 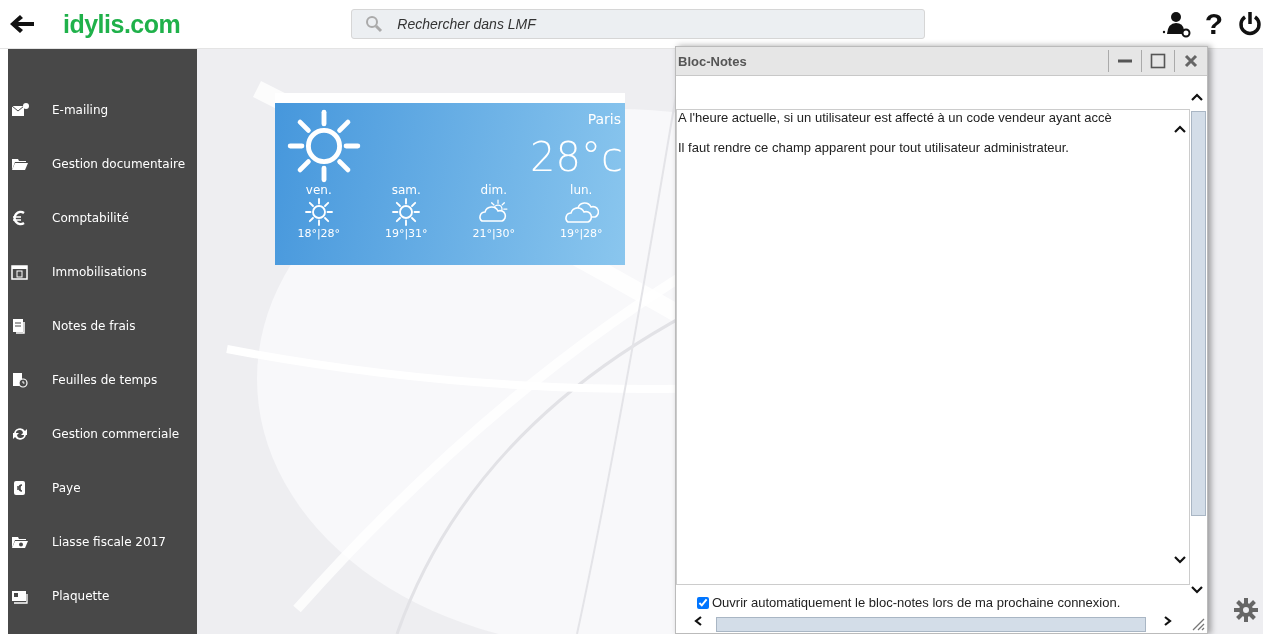 What do you see at coordinates (102, 488) in the screenshot?
I see `sidebar-item: Paye` at bounding box center [102, 488].